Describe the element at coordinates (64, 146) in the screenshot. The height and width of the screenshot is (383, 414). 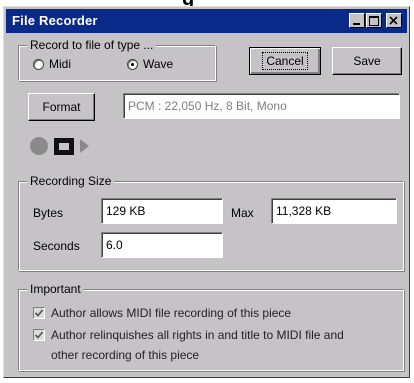
I see `stop-icon-inner` at that location.